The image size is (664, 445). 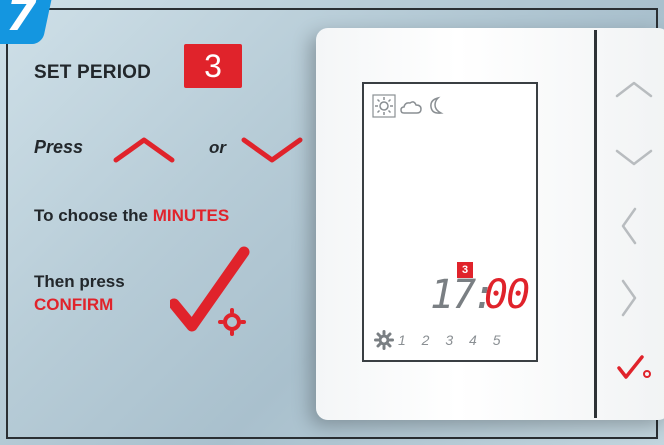 What do you see at coordinates (27, 22) in the screenshot?
I see `step-number-badge: 7` at bounding box center [27, 22].